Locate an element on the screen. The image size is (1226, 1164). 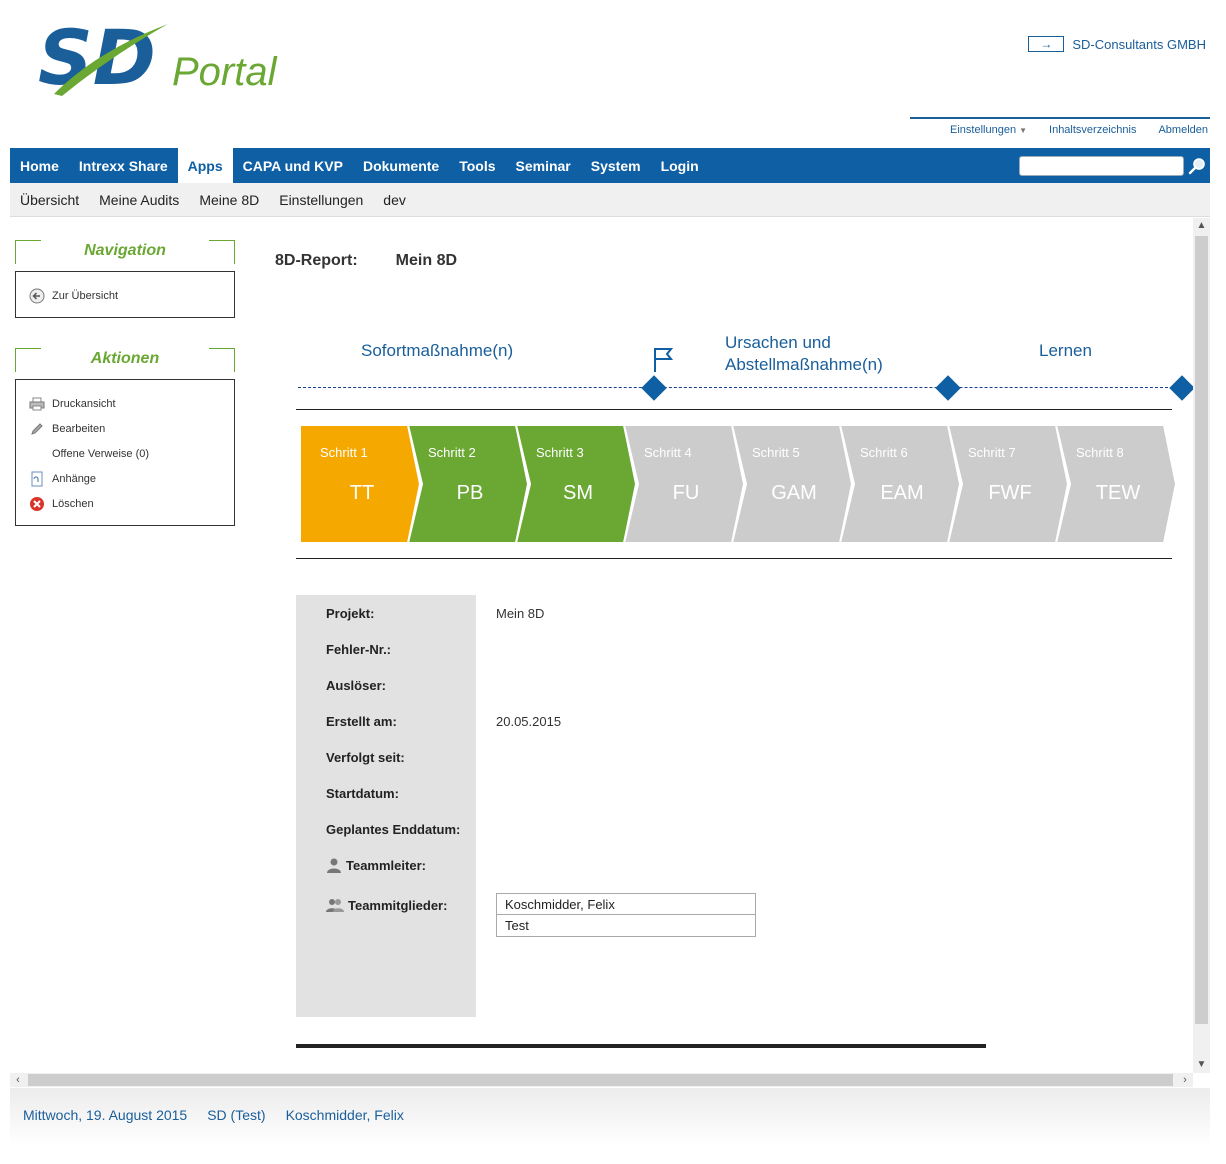
report-title: 8D-Report: Mein 8D is located at coordinates (366, 261).